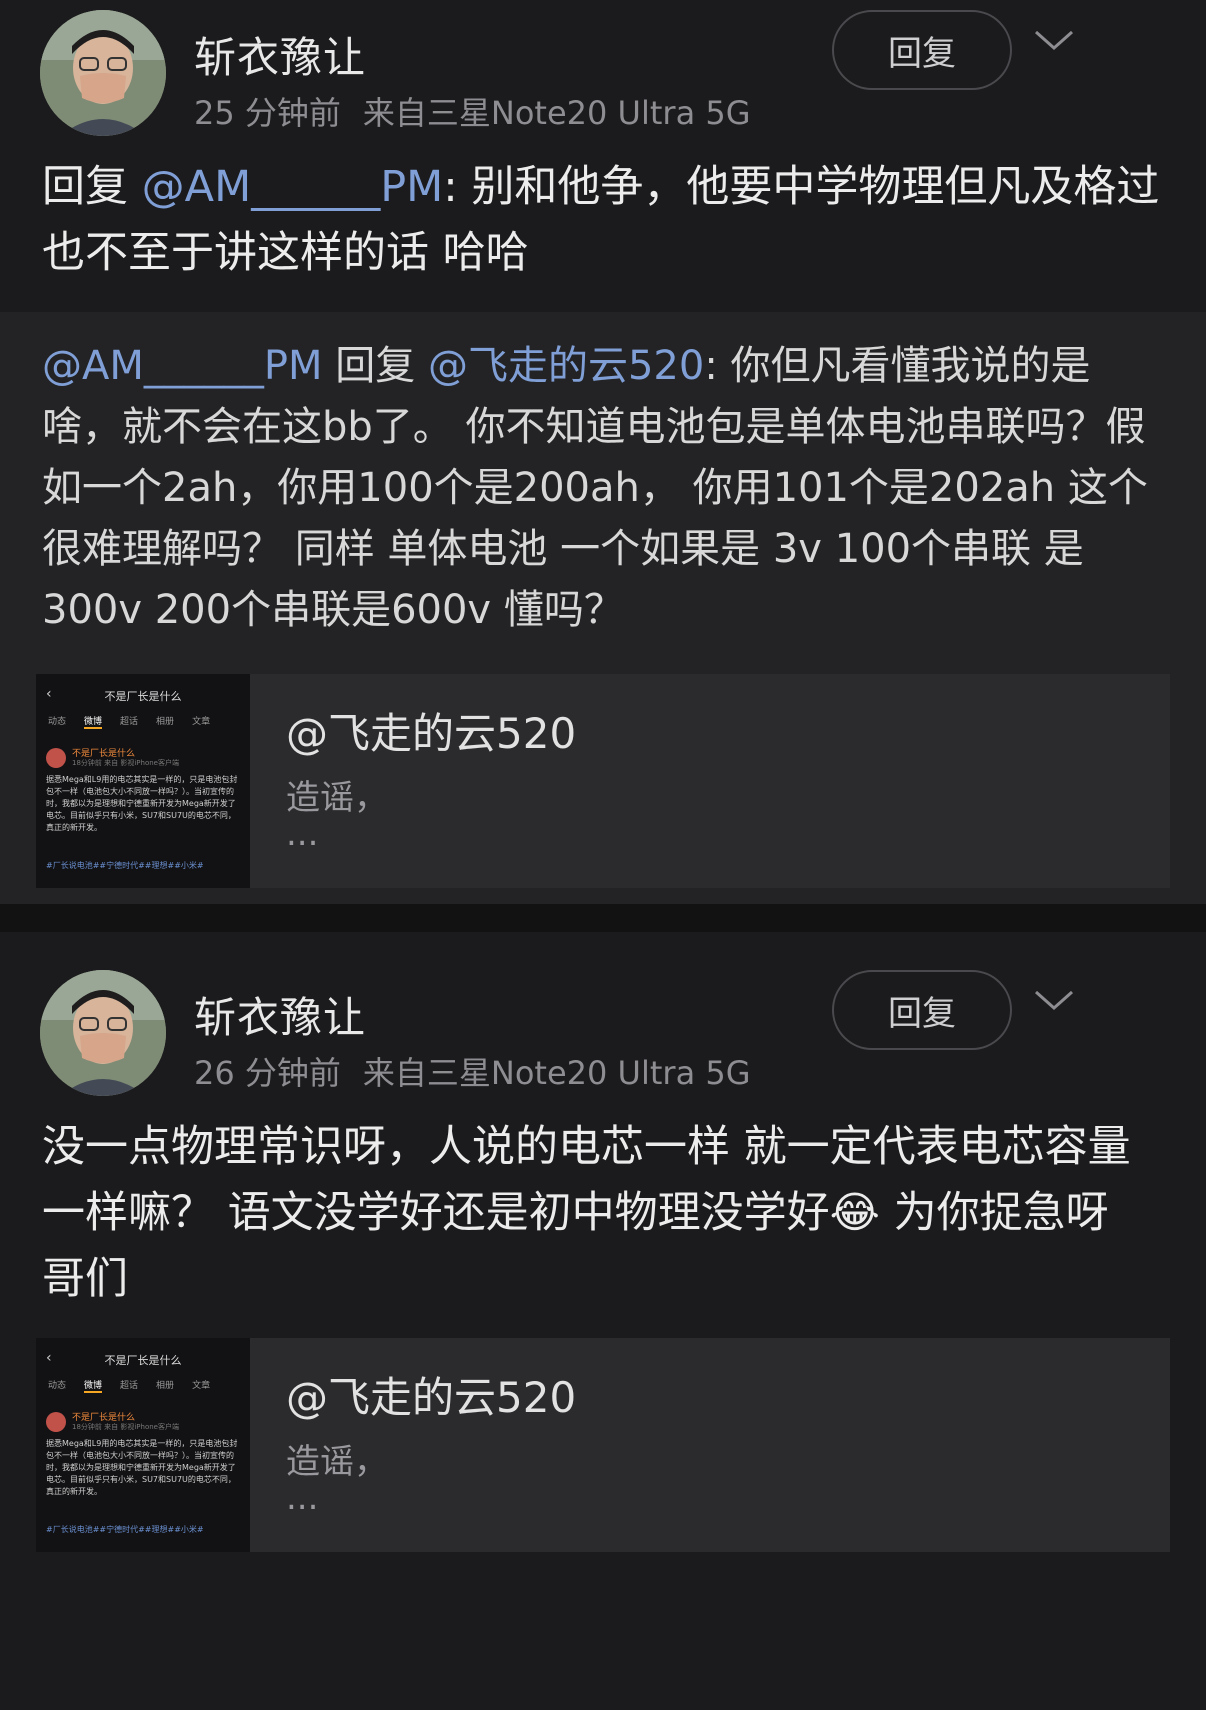 The width and height of the screenshot is (1206, 1710). Describe the element at coordinates (854, 1213) in the screenshot. I see `laugh-cry-emoji-icon: 😂` at that location.